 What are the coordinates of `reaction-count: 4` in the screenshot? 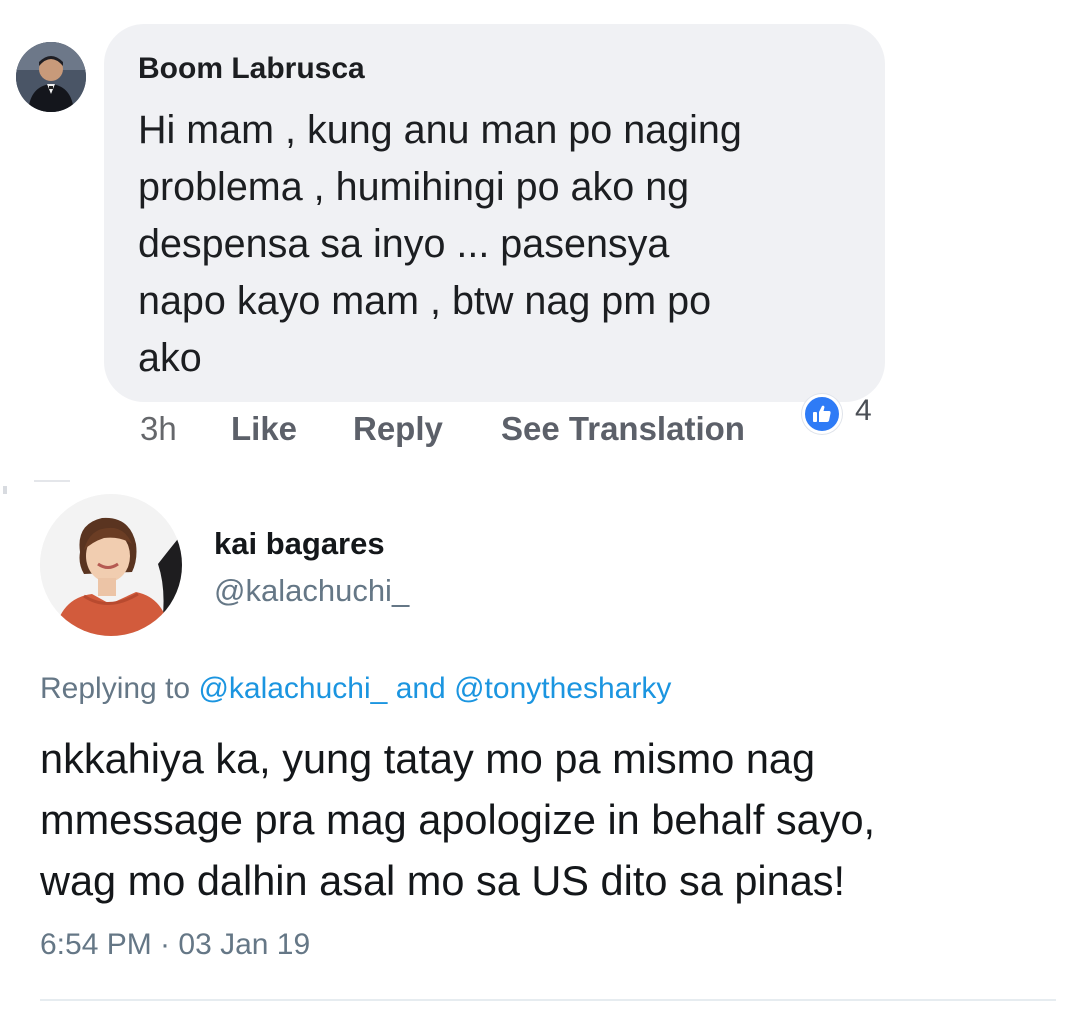 It's located at (863, 410).